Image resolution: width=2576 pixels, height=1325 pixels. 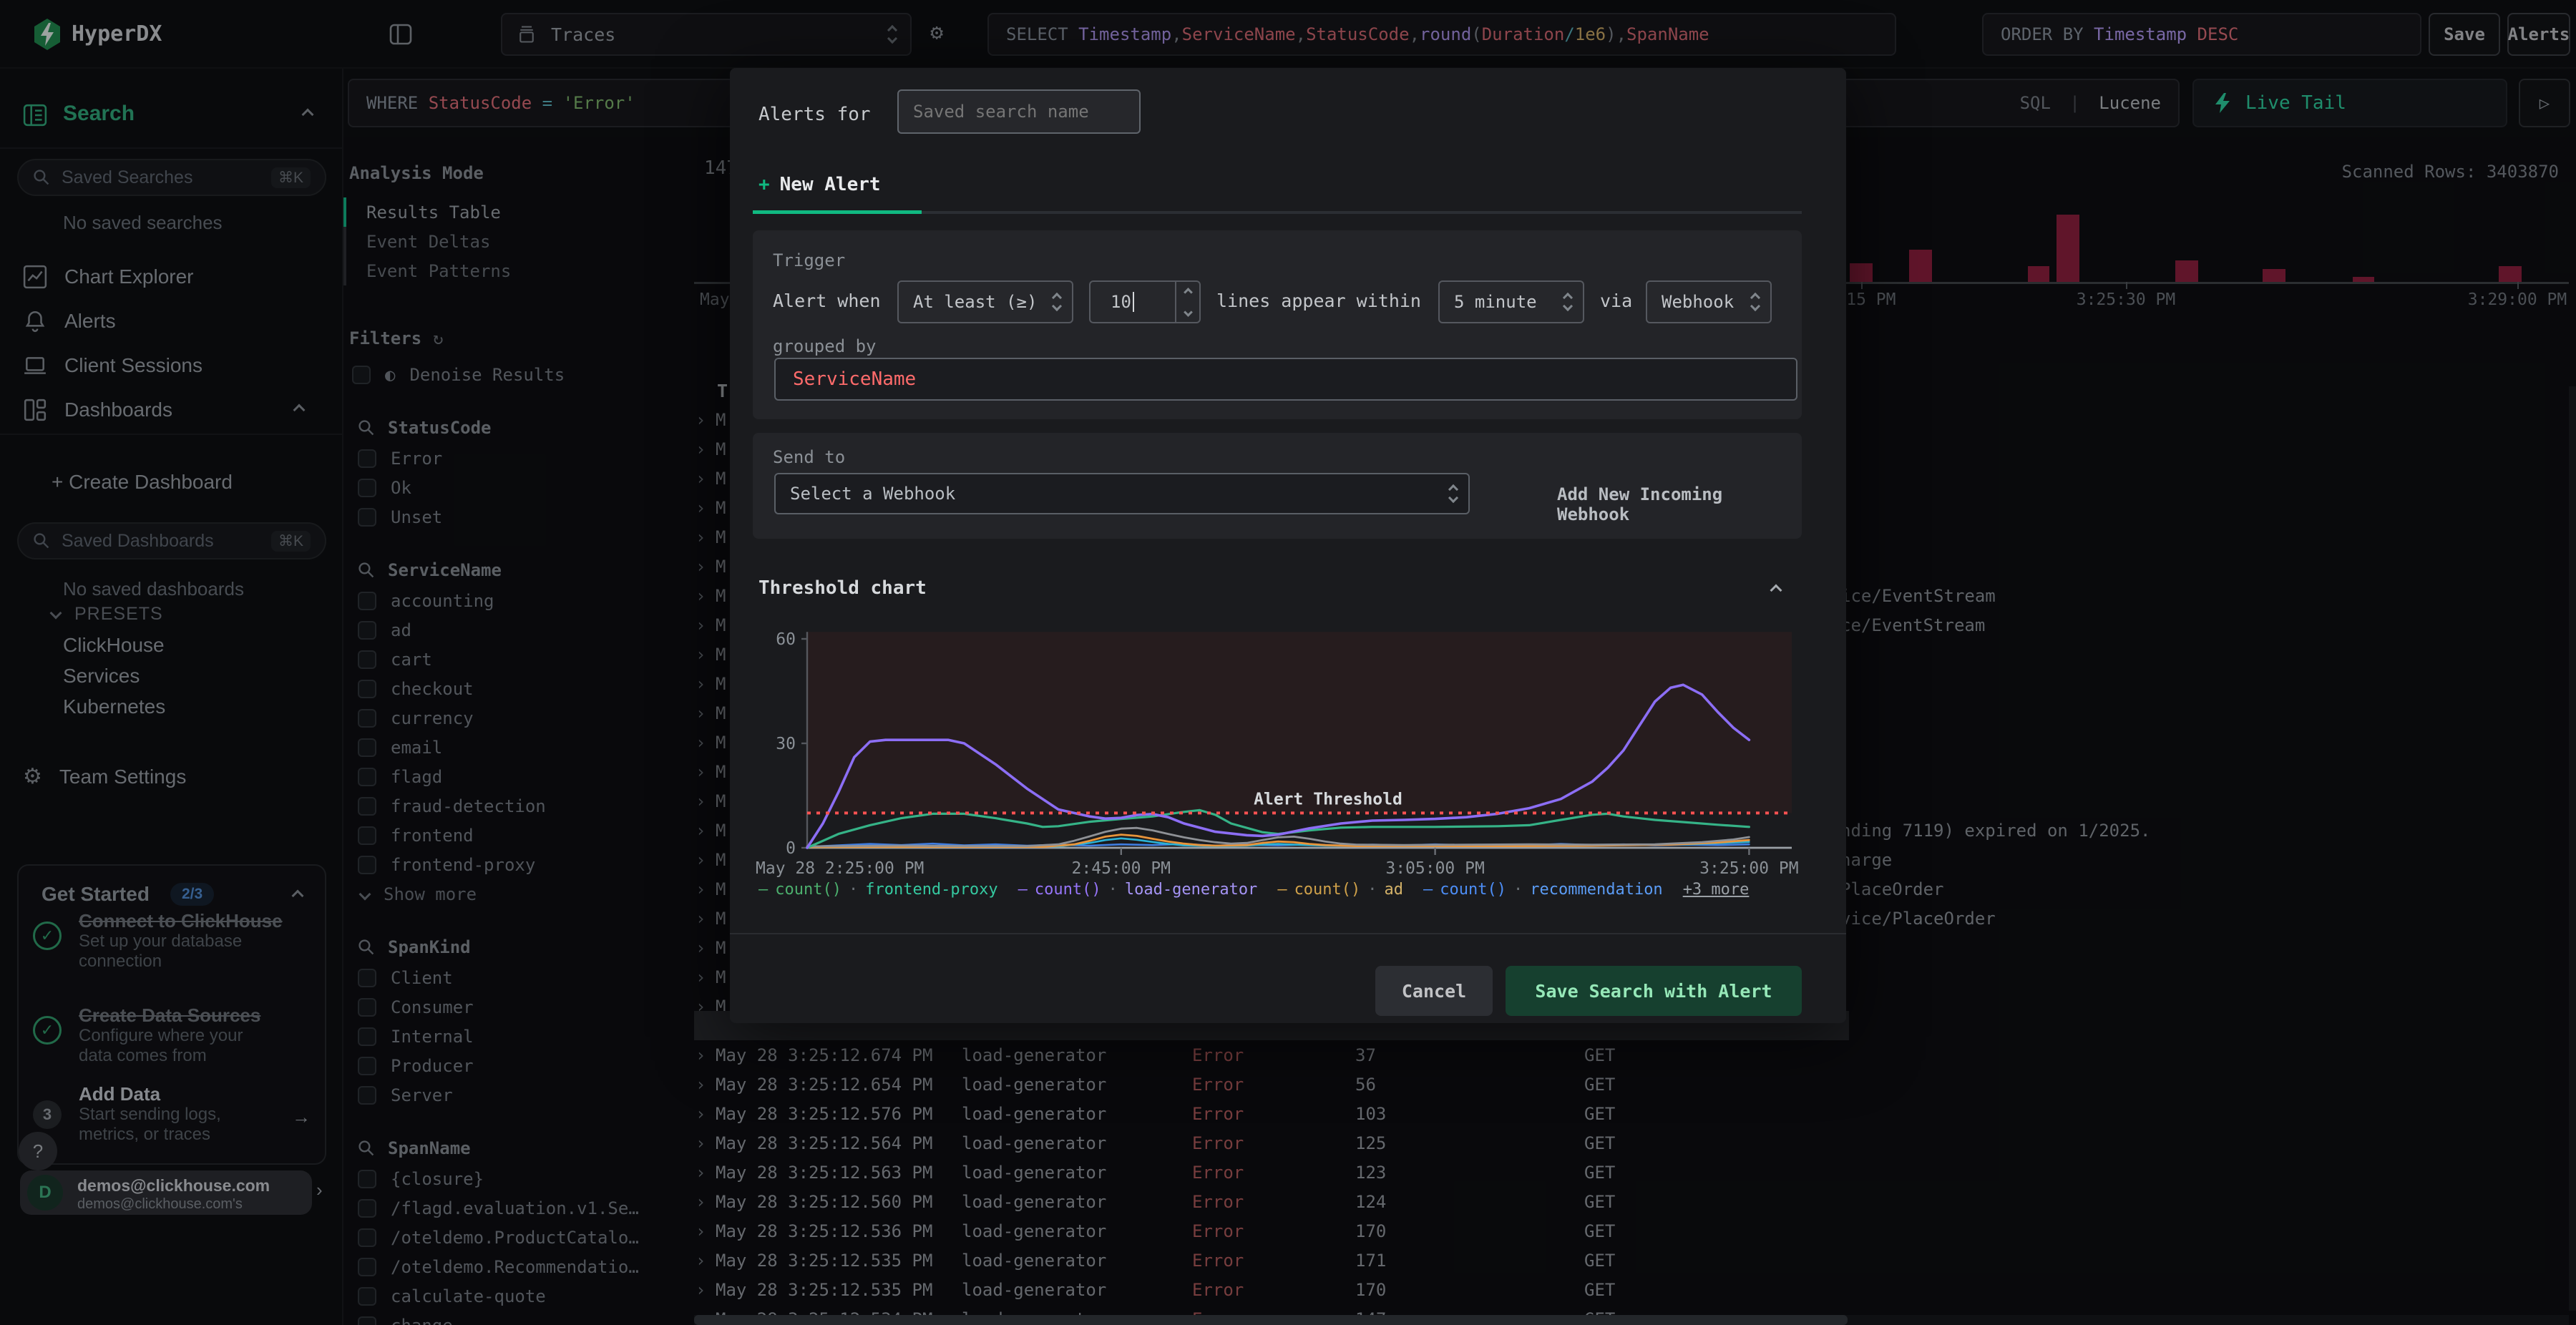 I want to click on divider, so click(x=1288, y=933).